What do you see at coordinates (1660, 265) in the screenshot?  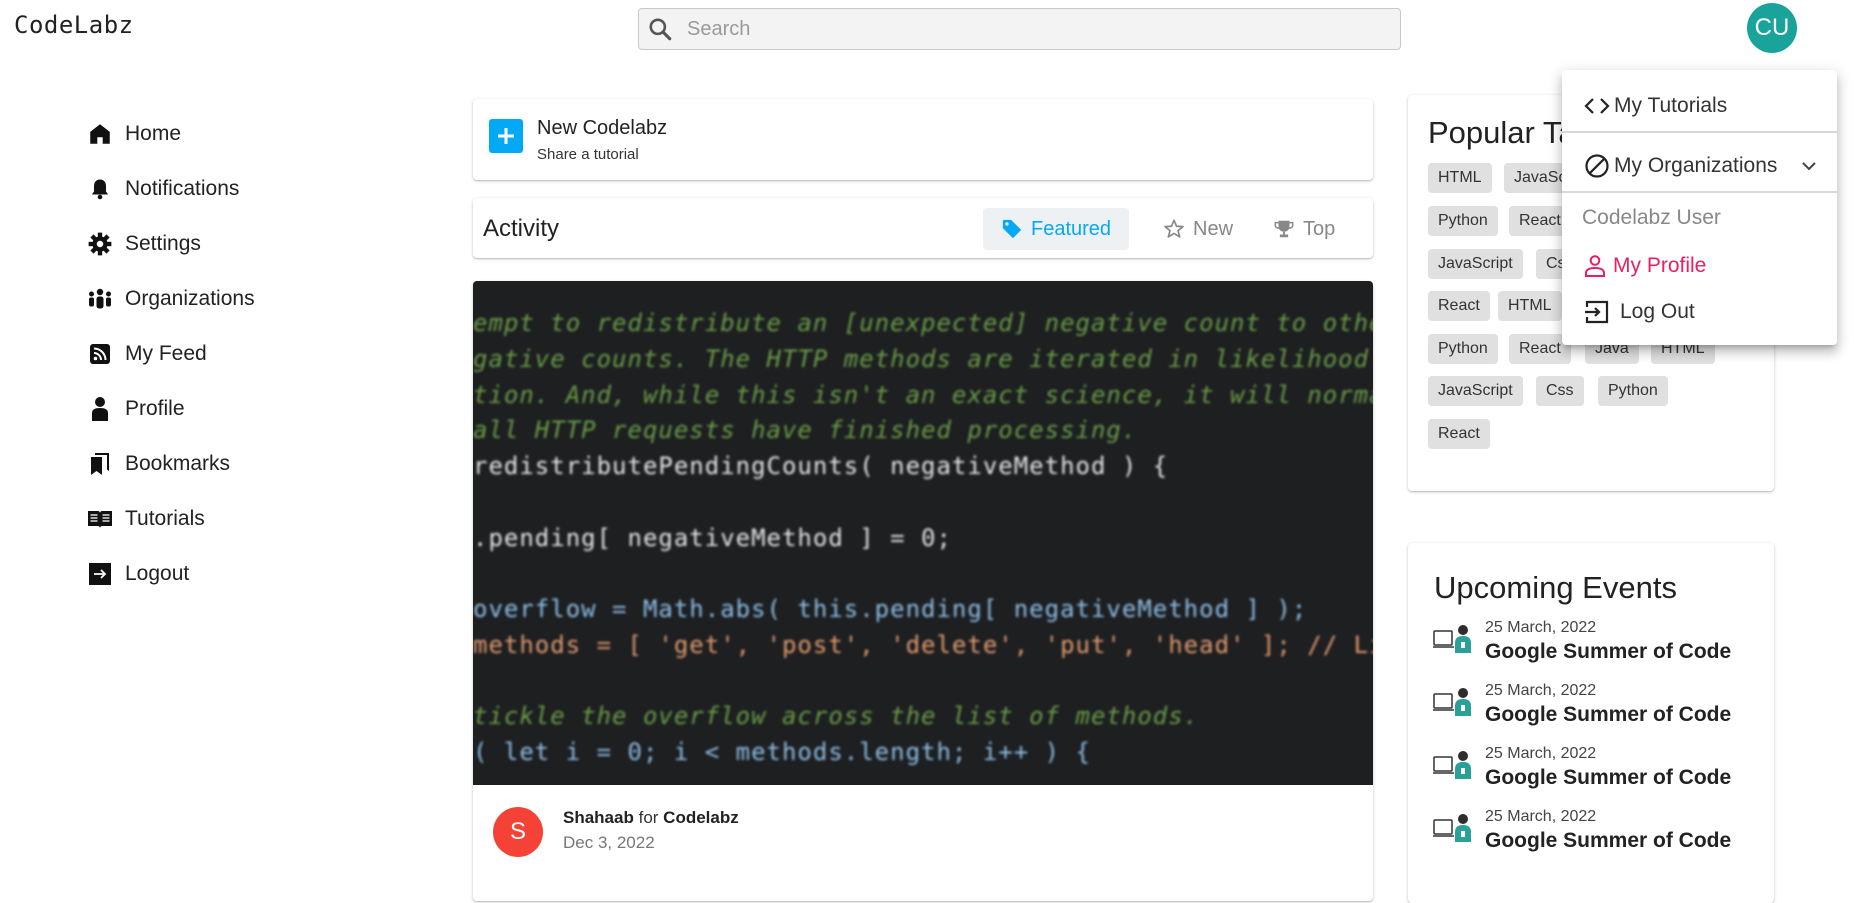 I see `menu-item-label: My Profile` at bounding box center [1660, 265].